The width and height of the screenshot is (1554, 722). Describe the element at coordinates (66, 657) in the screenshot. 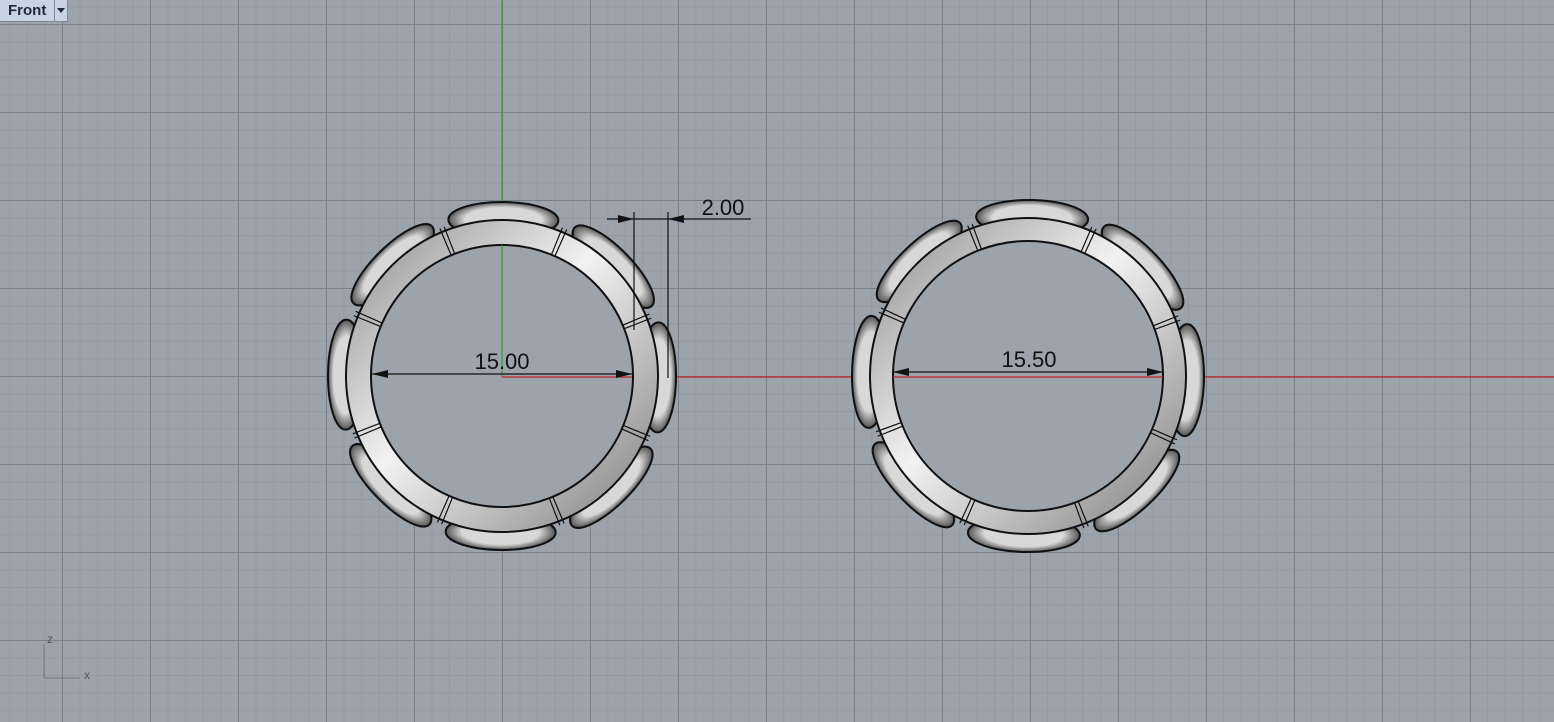

I see `axis-icon: z x` at that location.